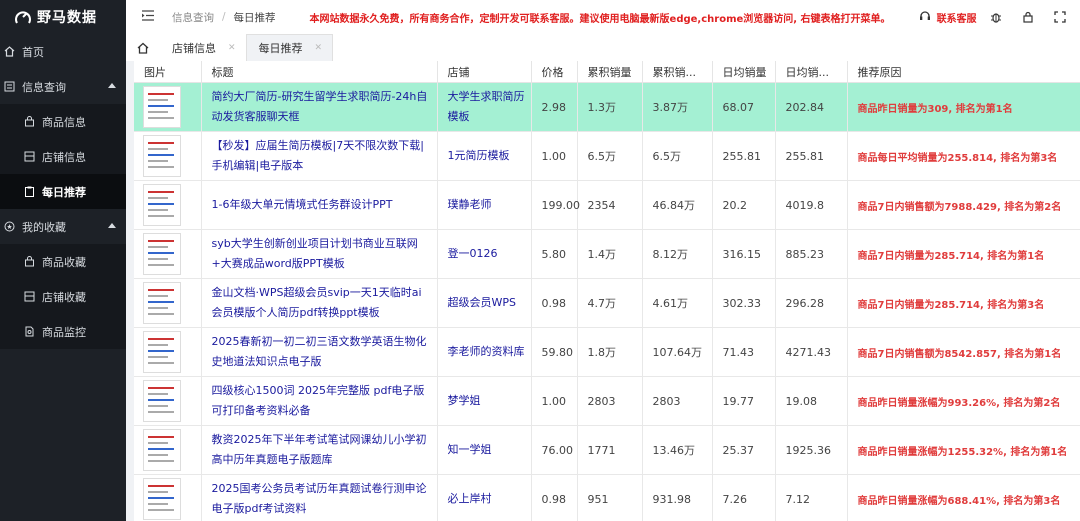 The image size is (1080, 521). Describe the element at coordinates (63, 17) in the screenshot. I see `app-logo: 野马数据` at that location.